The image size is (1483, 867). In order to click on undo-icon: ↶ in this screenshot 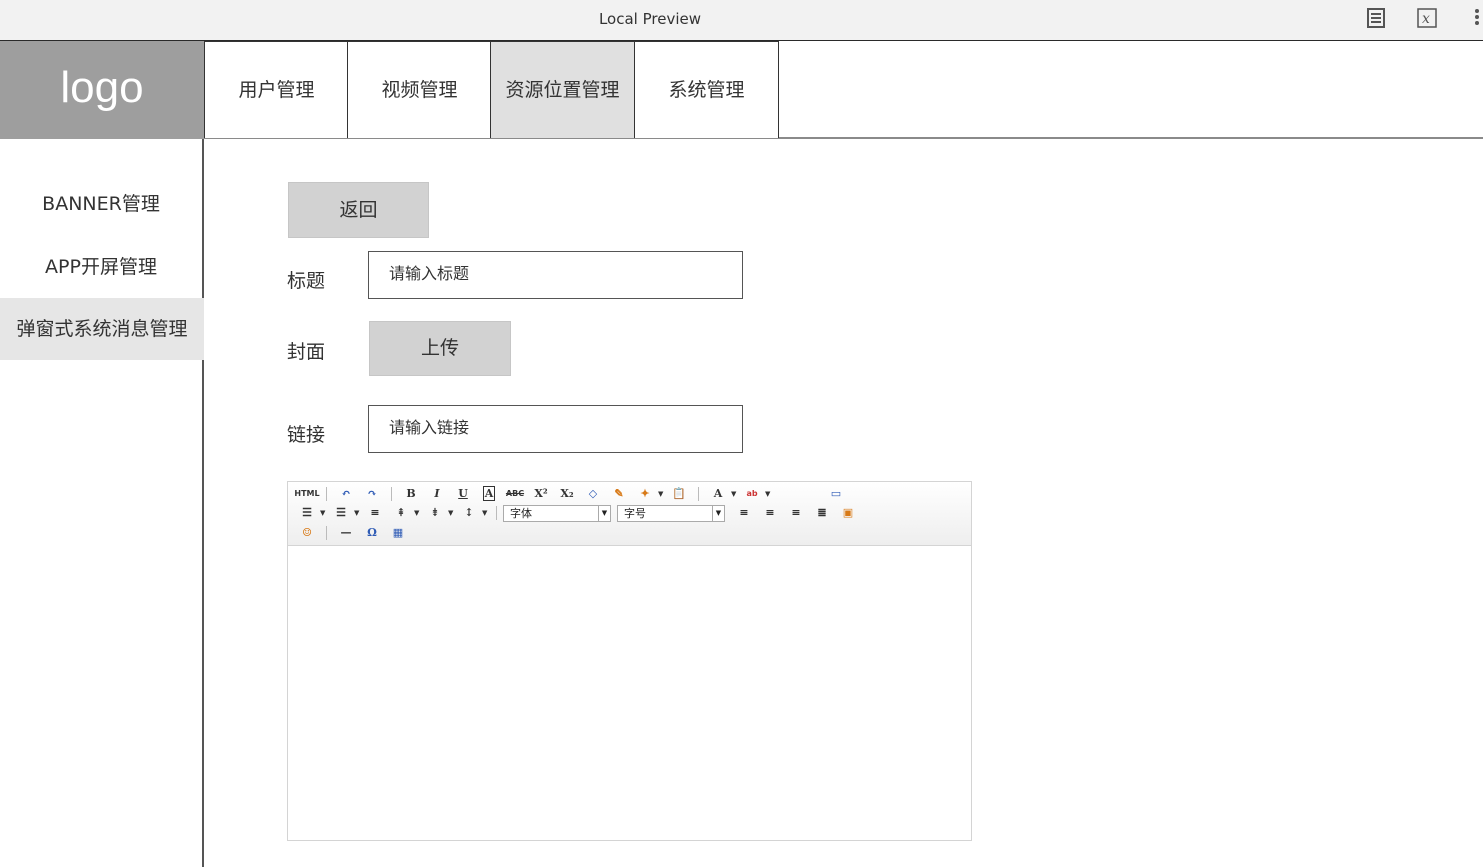, I will do `click(346, 494)`.